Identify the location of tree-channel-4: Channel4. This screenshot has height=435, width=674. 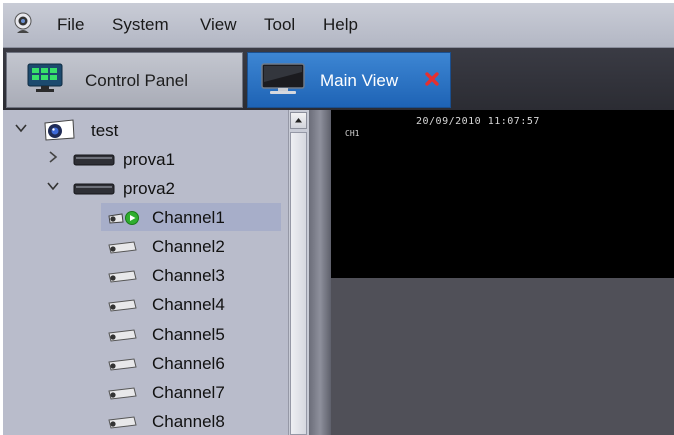
(191, 304).